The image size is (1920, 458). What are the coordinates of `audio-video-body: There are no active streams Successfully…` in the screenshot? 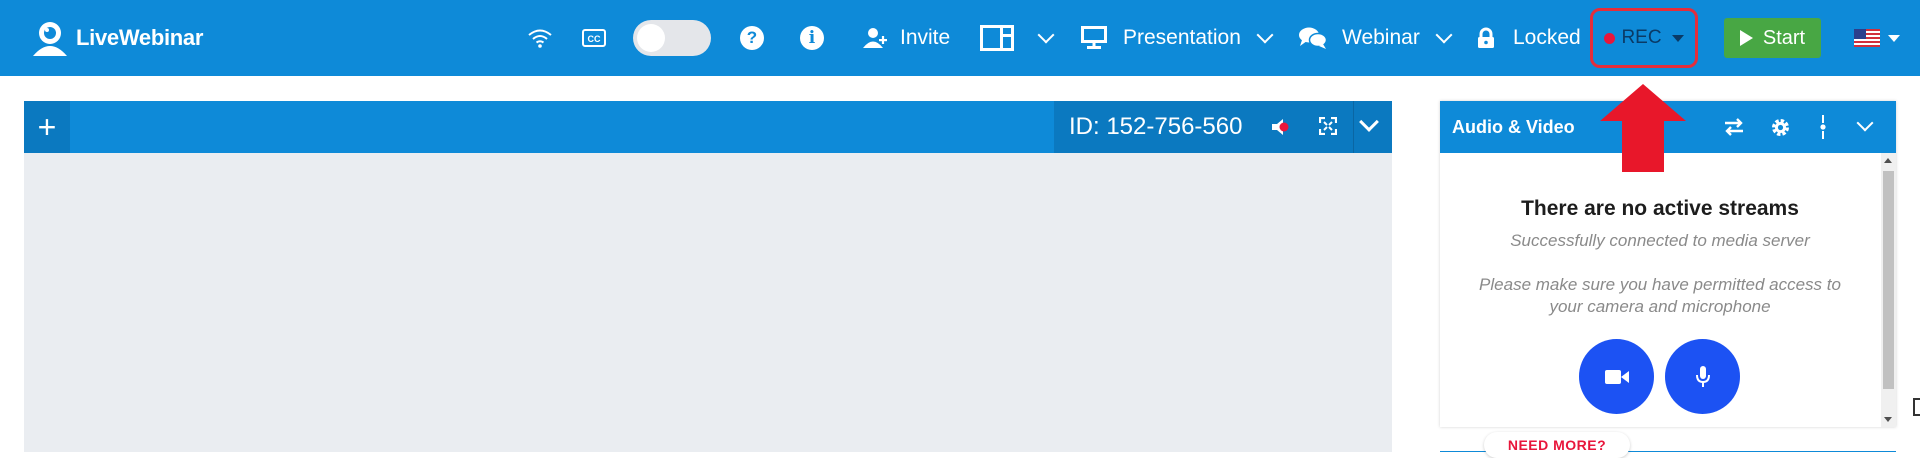 It's located at (1660, 290).